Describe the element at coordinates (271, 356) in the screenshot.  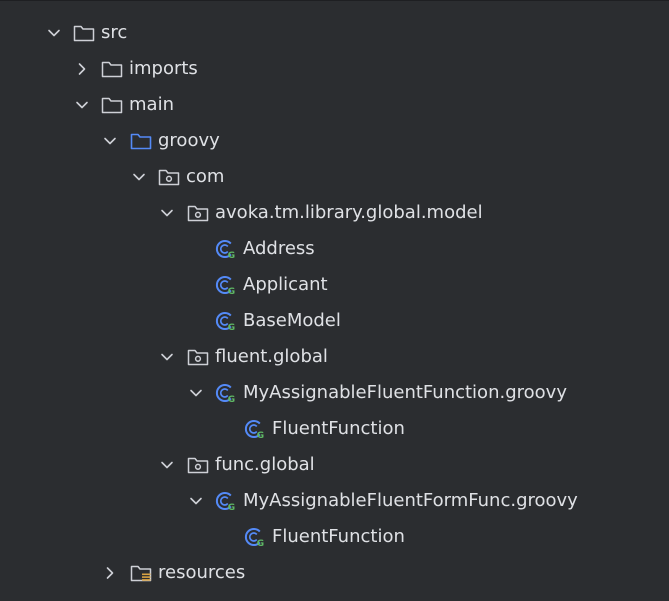
I see `tree-item-label: fluent.global` at that location.